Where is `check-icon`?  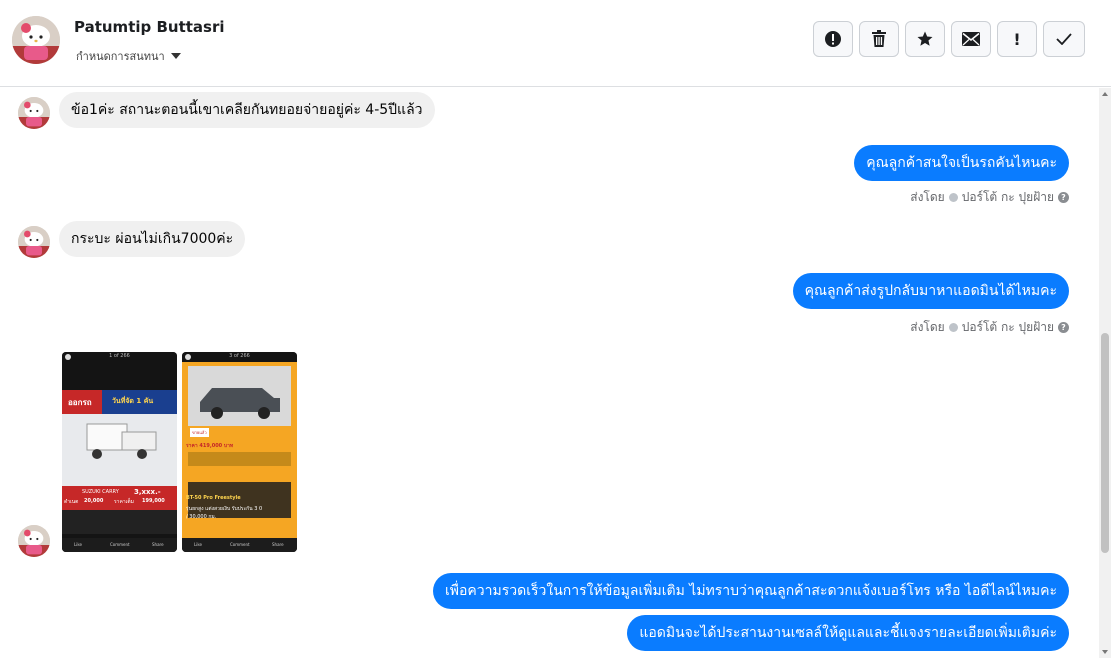
check-icon is located at coordinates (1064, 39).